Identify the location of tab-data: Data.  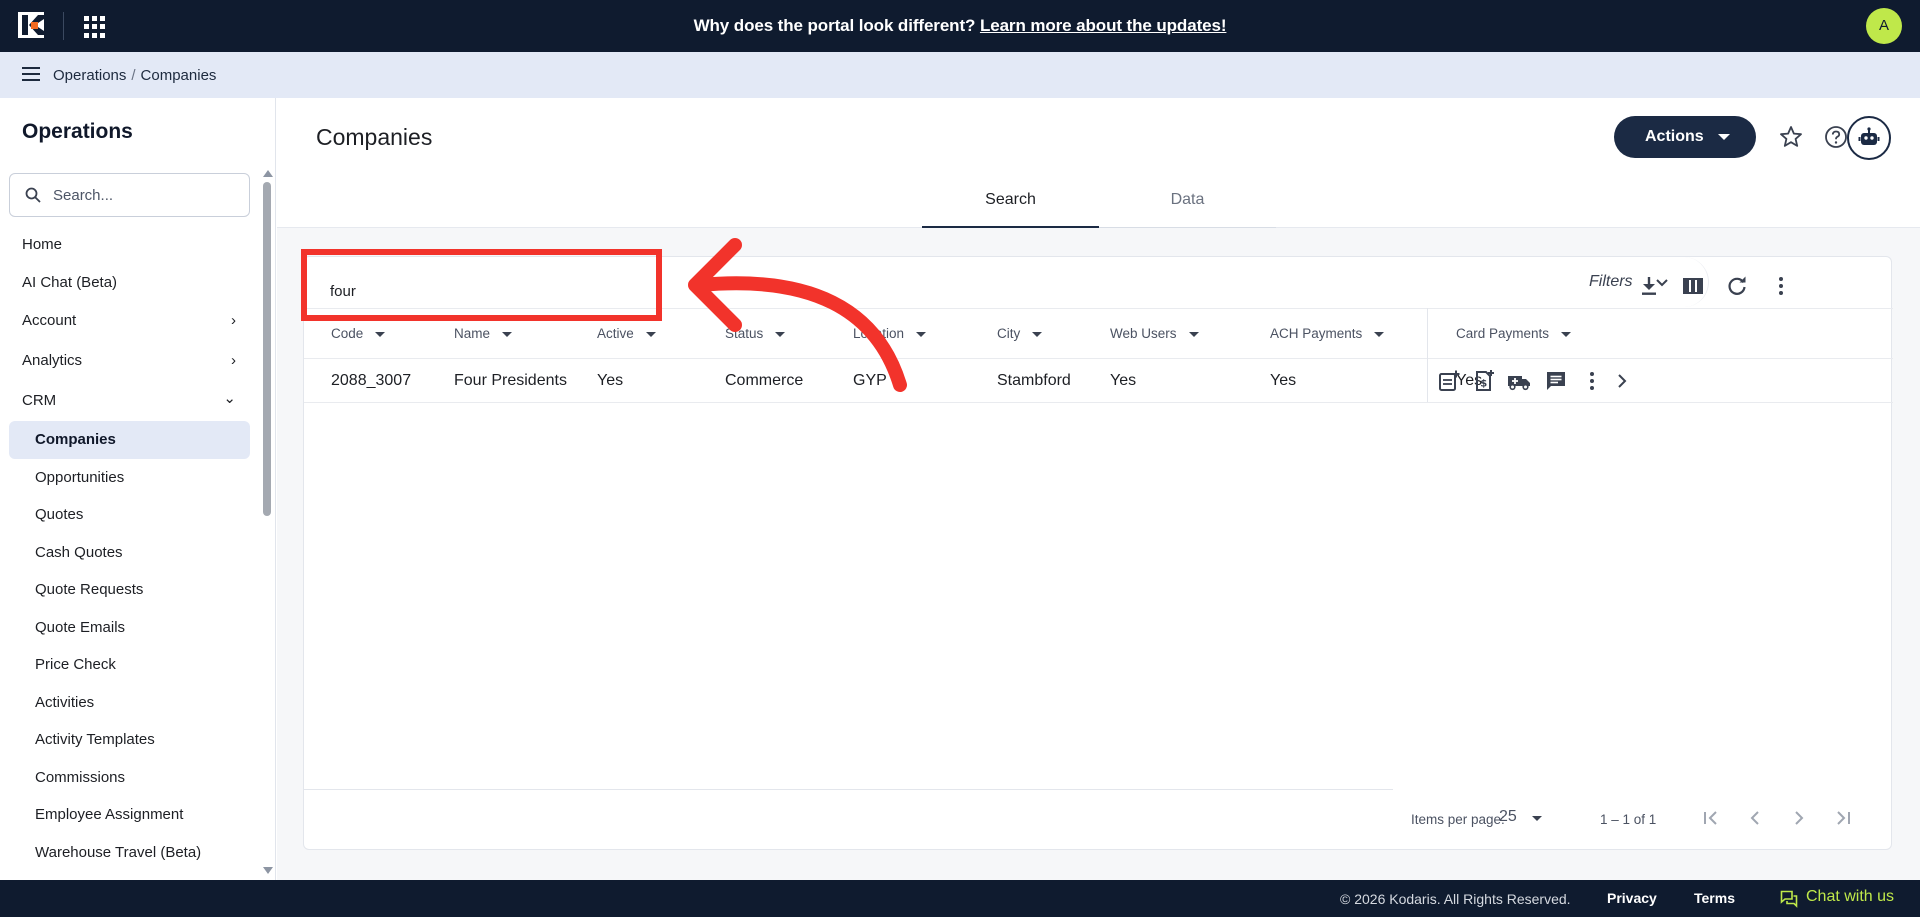
(1187, 205).